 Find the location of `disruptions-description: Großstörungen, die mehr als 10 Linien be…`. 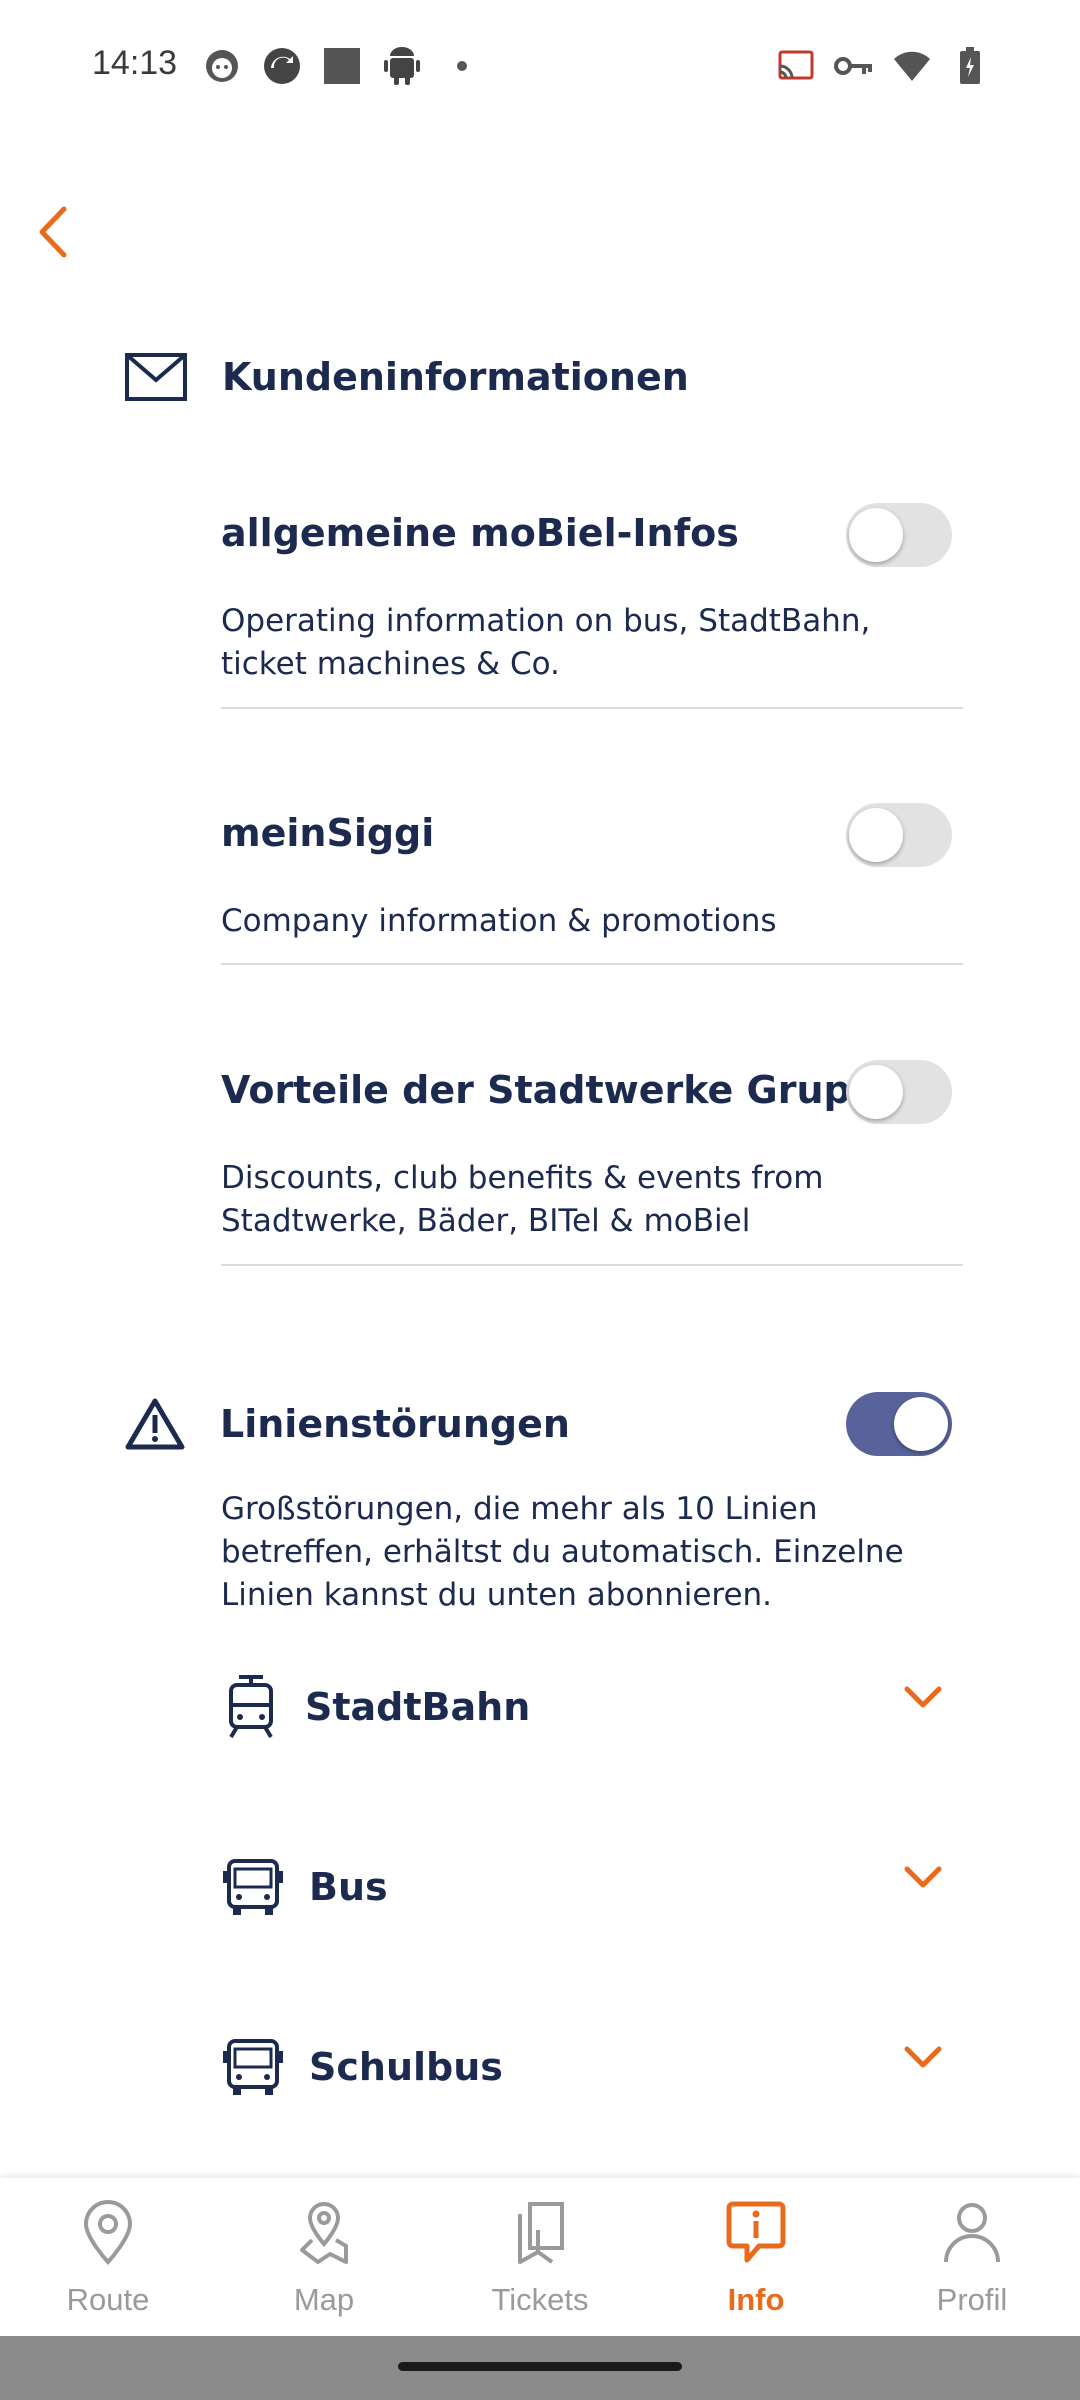

disruptions-description: Großstörungen, die mehr als 10 Linien be… is located at coordinates (562, 1552).